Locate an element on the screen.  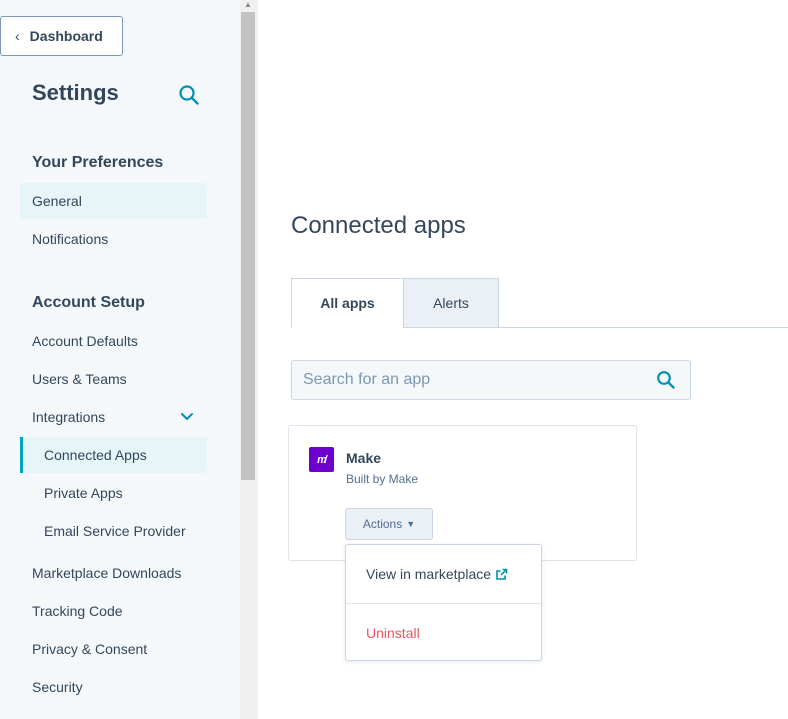
actions-dropdown-button: Actions ▼ is located at coordinates (389, 524).